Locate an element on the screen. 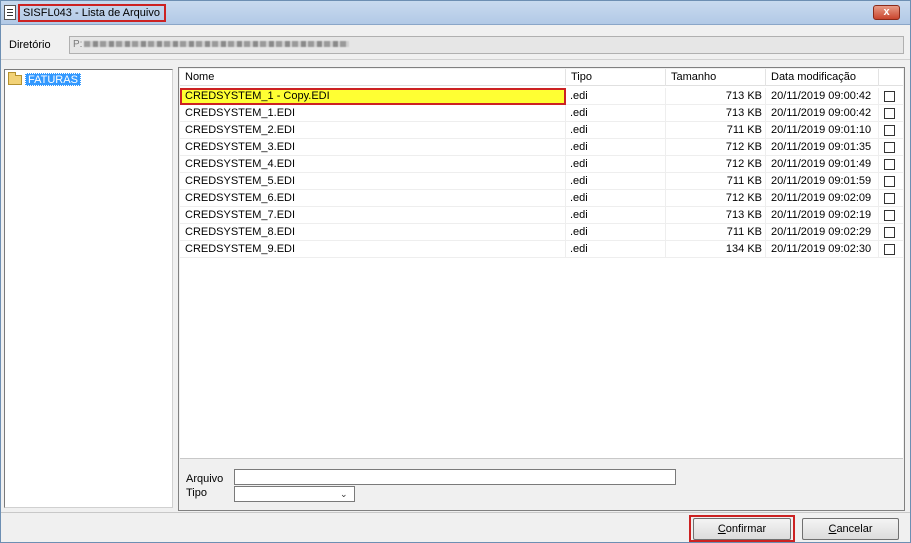 Image resolution: width=911 pixels, height=543 pixels. file-name: CREDSYSTEM_3.EDI is located at coordinates (373, 147).